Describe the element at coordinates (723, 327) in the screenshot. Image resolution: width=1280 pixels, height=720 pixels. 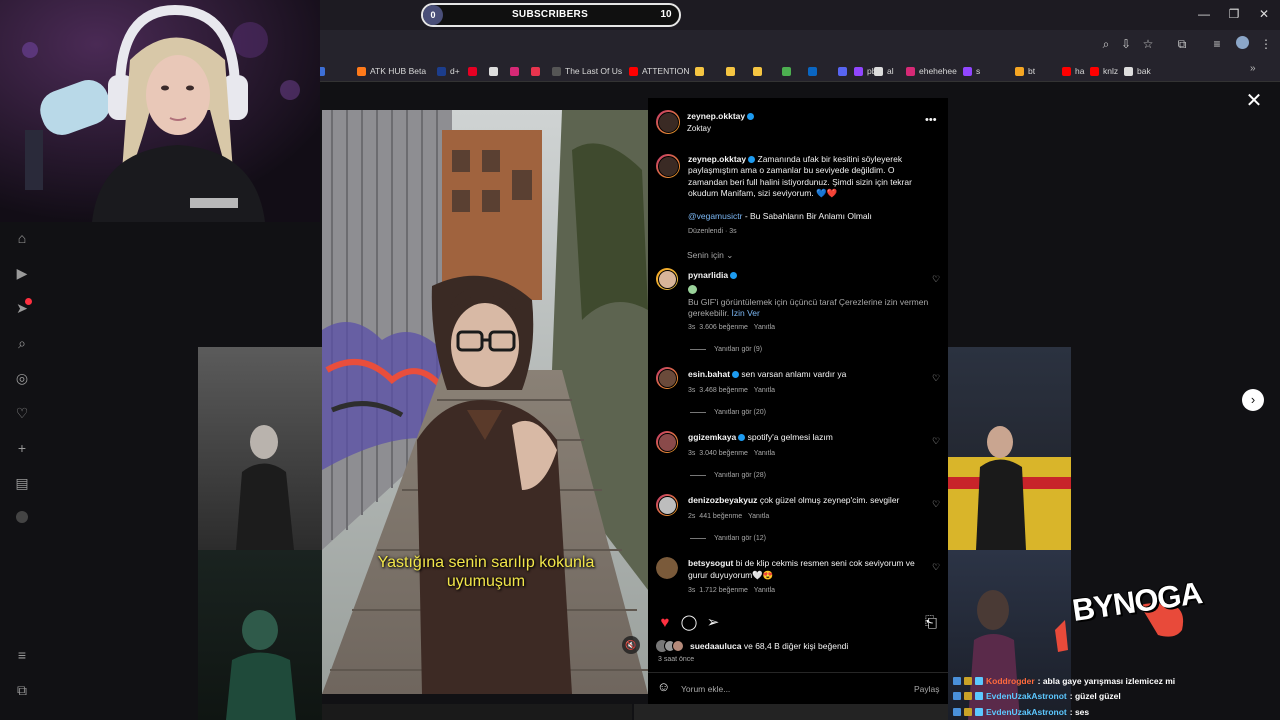
I see `comment-likes: 3.606 beğenme` at that location.